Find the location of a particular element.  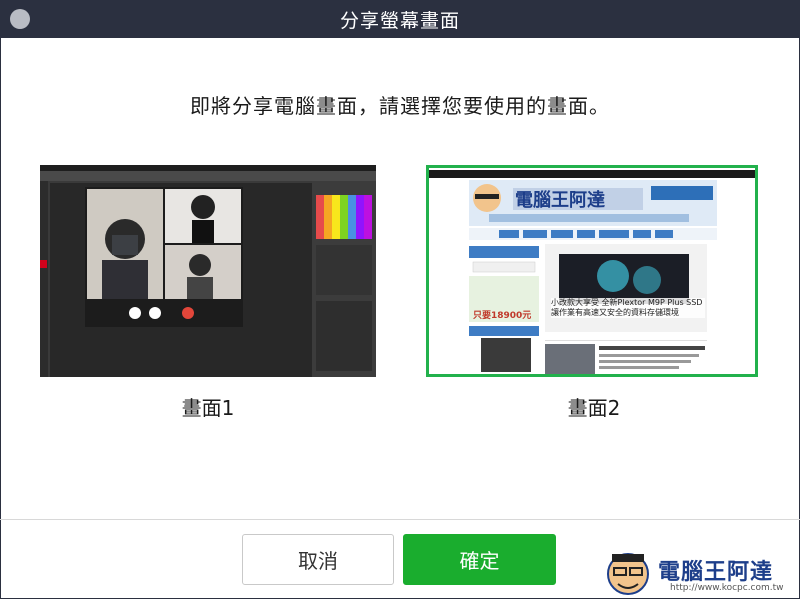

watermark-name: 電腦王阿達 is located at coordinates (716, 572).